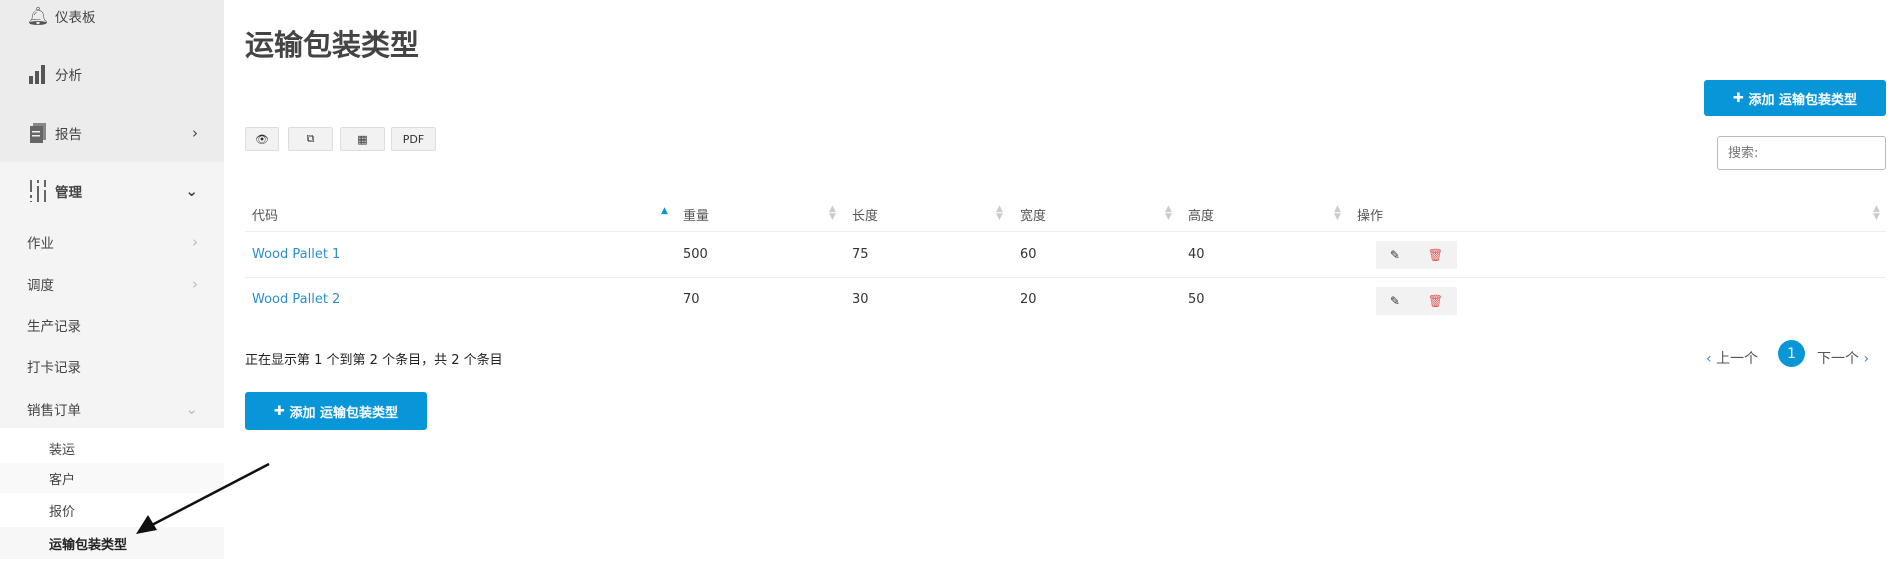 This screenshot has width=1904, height=562. I want to click on table-cell-weight: 70, so click(691, 299).